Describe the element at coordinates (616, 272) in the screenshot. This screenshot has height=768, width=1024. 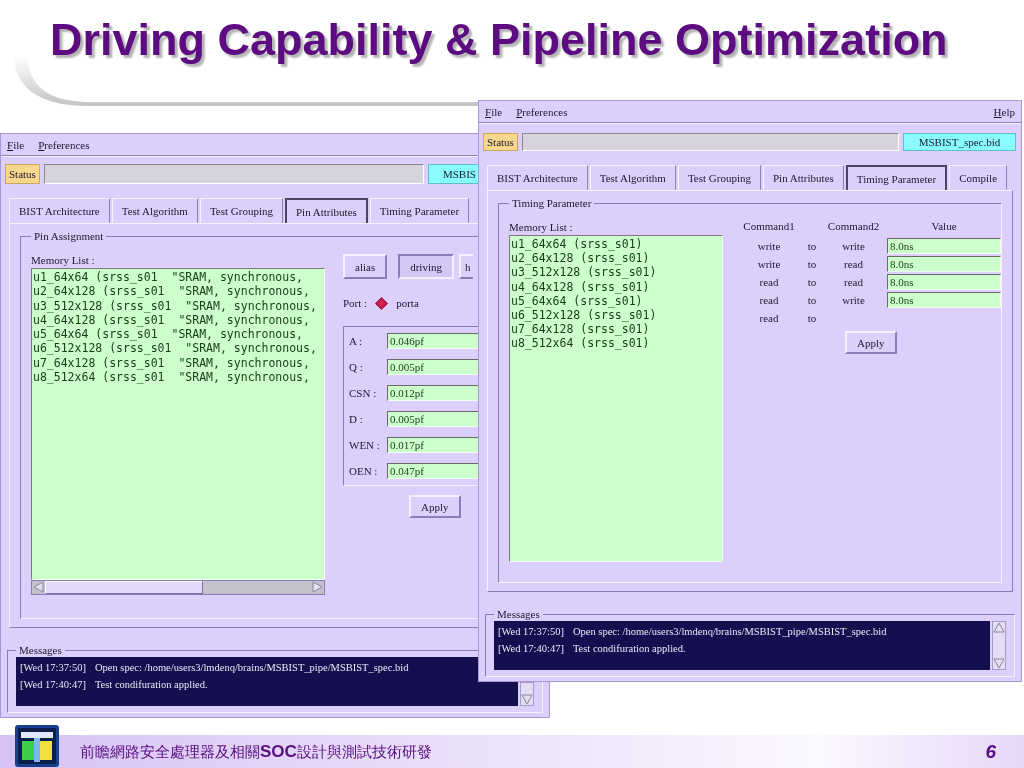
I see `list-item: u3_512x128 (srss_s01)` at that location.